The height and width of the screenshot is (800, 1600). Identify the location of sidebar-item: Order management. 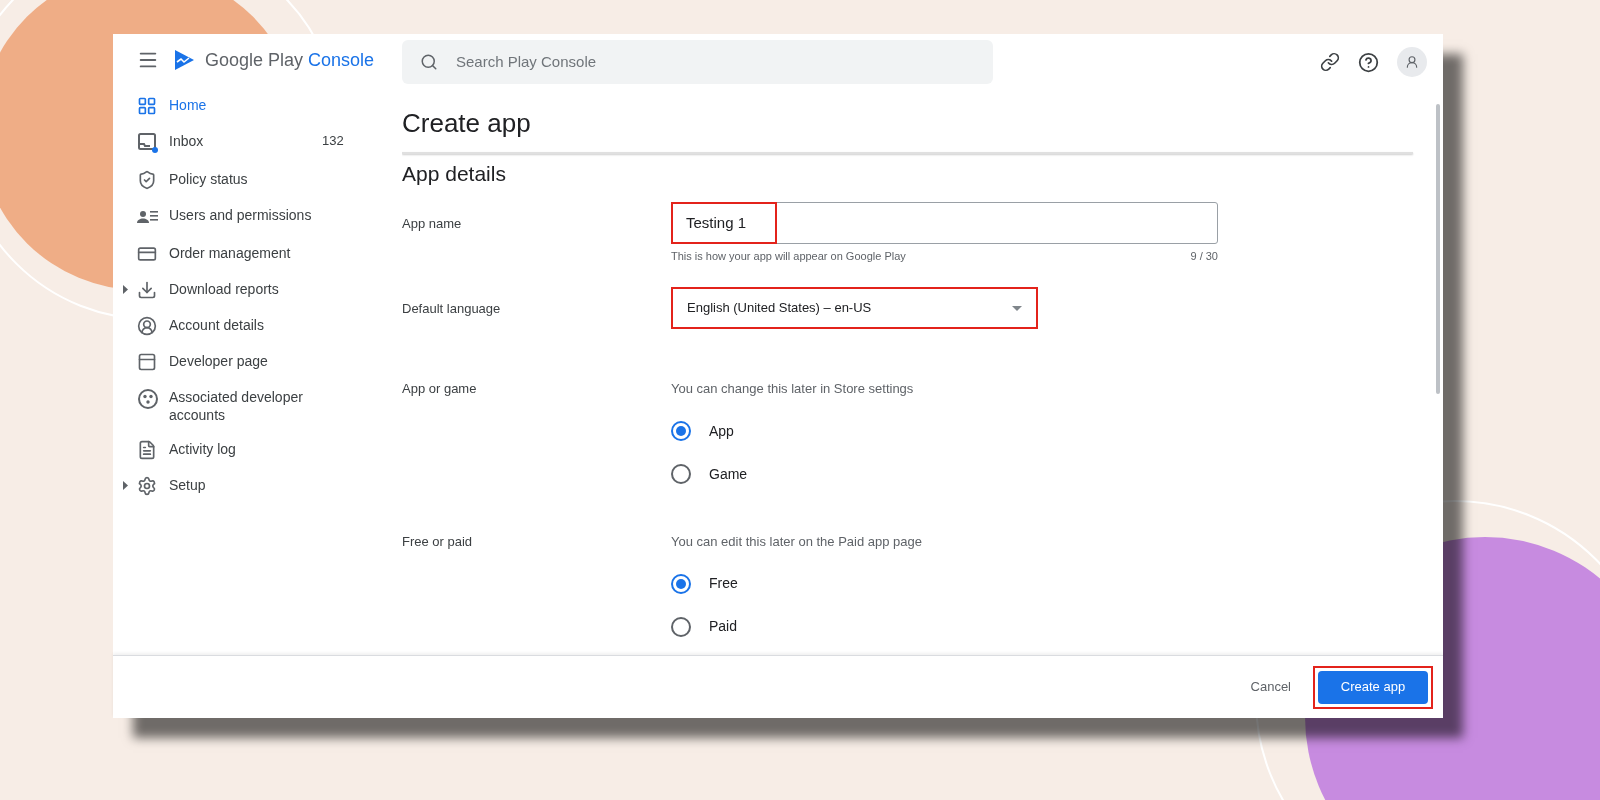
(257, 254).